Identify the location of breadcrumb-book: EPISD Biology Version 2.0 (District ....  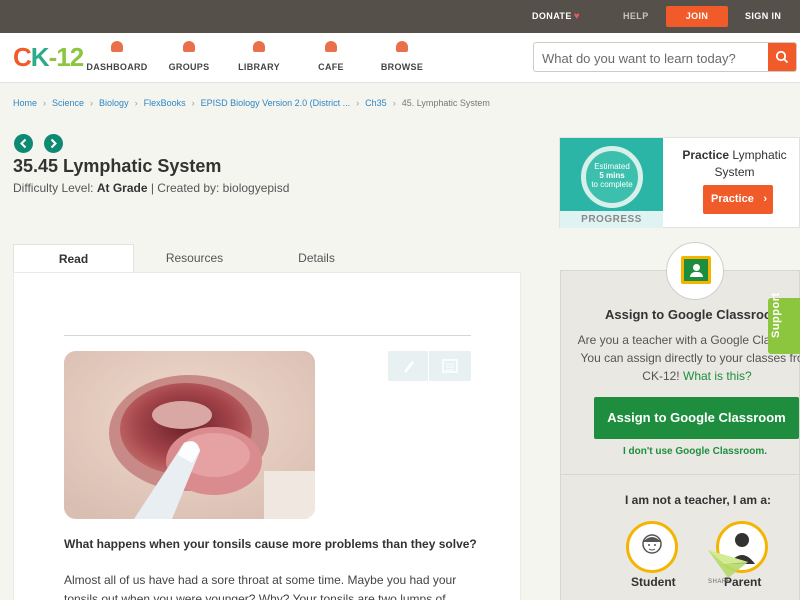
(276, 103).